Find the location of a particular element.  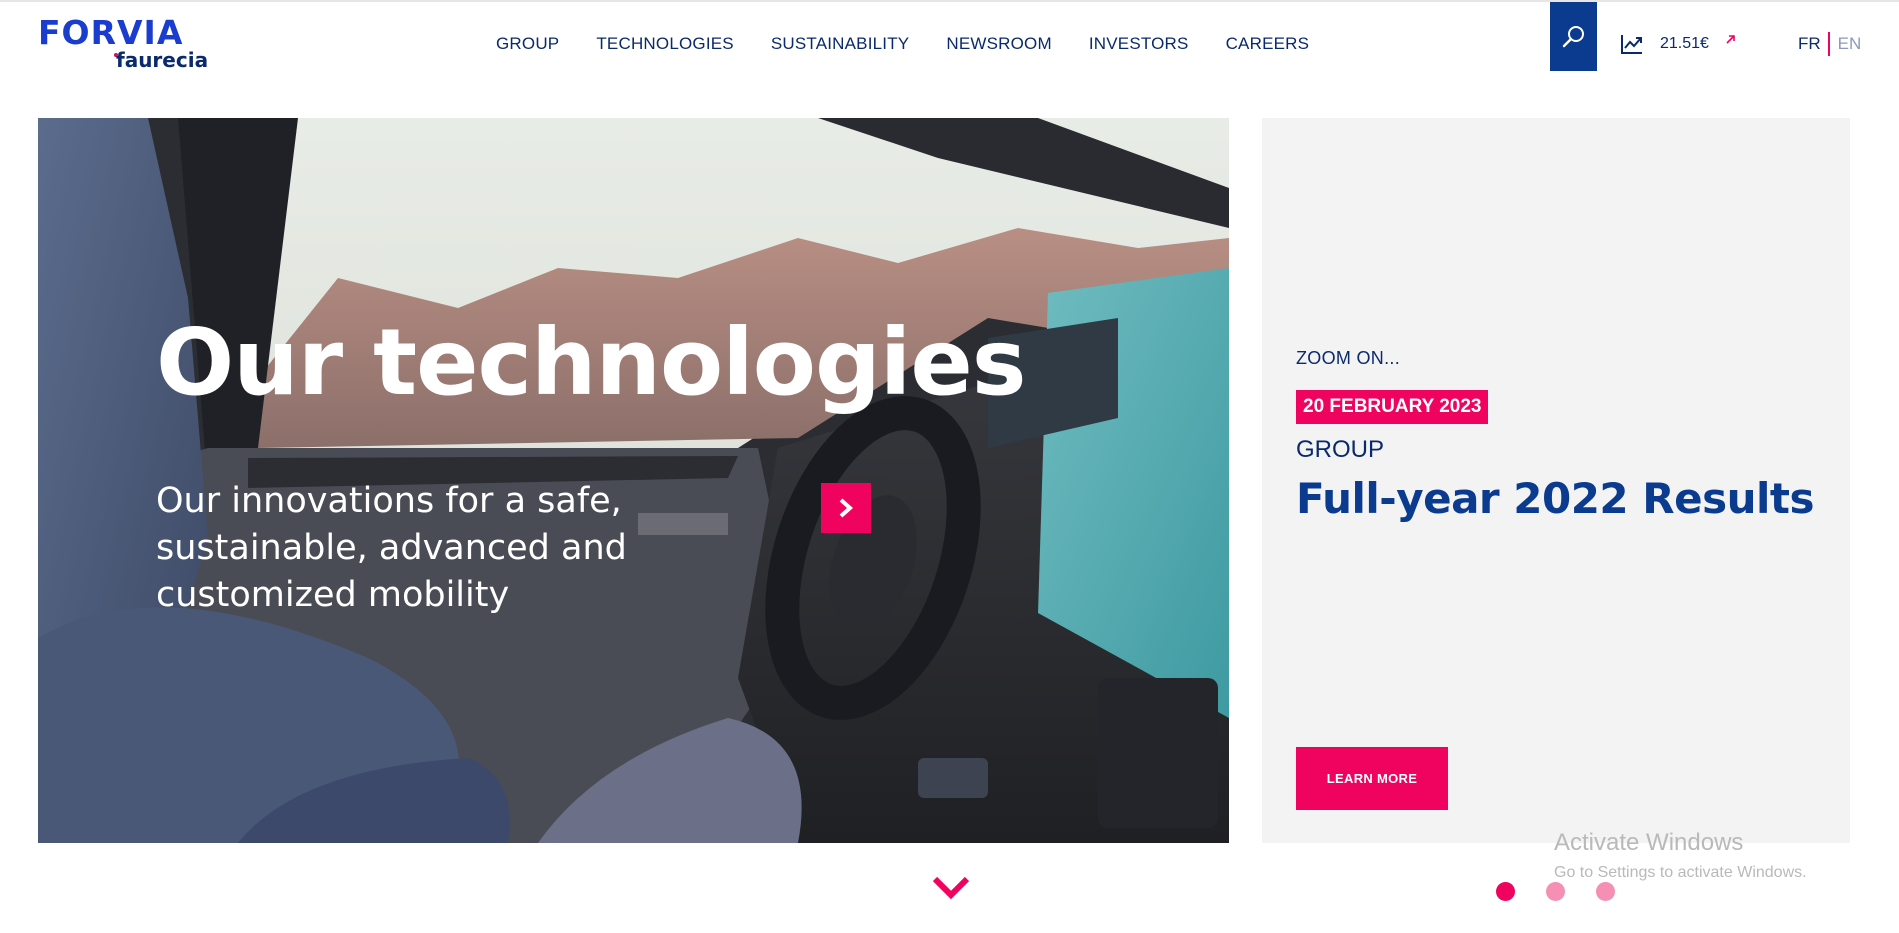

forvia-faurecia-logo: FORVIA faurecia is located at coordinates (128, 44).